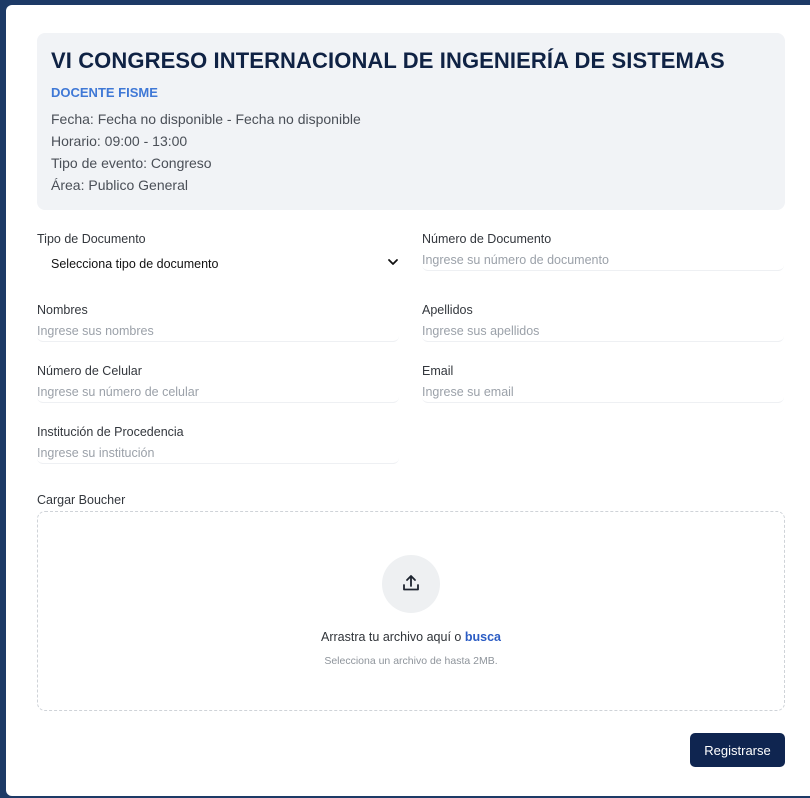 The width and height of the screenshot is (810, 798). What do you see at coordinates (131, 163) in the screenshot?
I see `event-type: Tipo de evento: Congreso` at bounding box center [131, 163].